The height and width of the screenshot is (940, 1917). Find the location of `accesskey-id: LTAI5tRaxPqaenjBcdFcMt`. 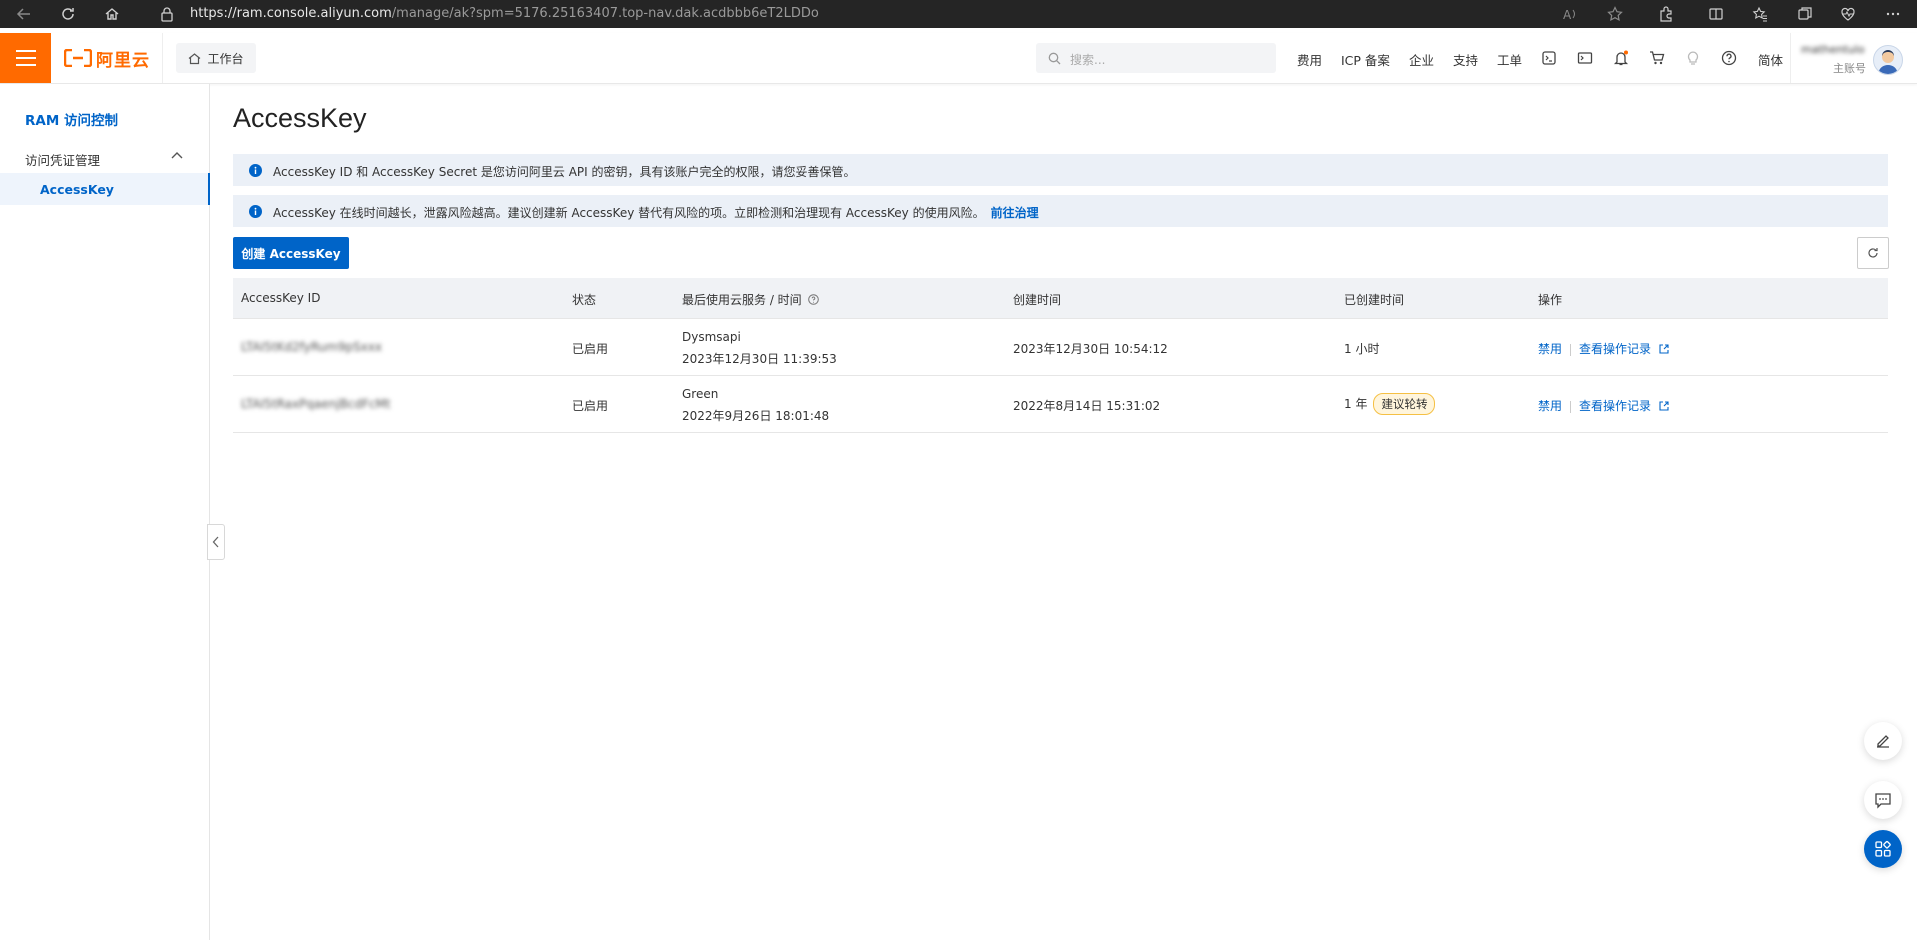

accesskey-id: LTAI5tRaxPqaenjBcdFcMt is located at coordinates (316, 404).